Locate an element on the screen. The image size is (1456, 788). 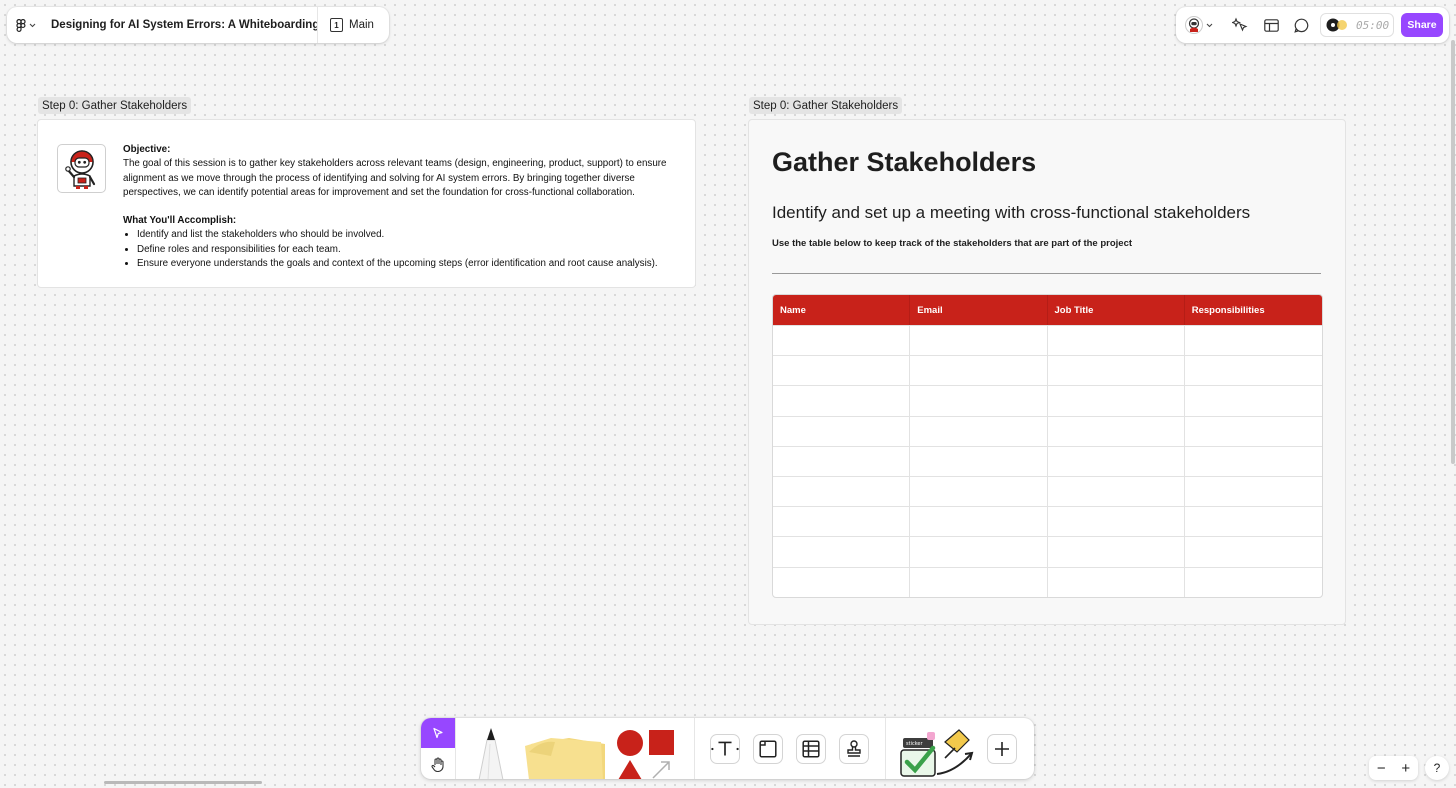
table-body is located at coordinates (1047, 461).